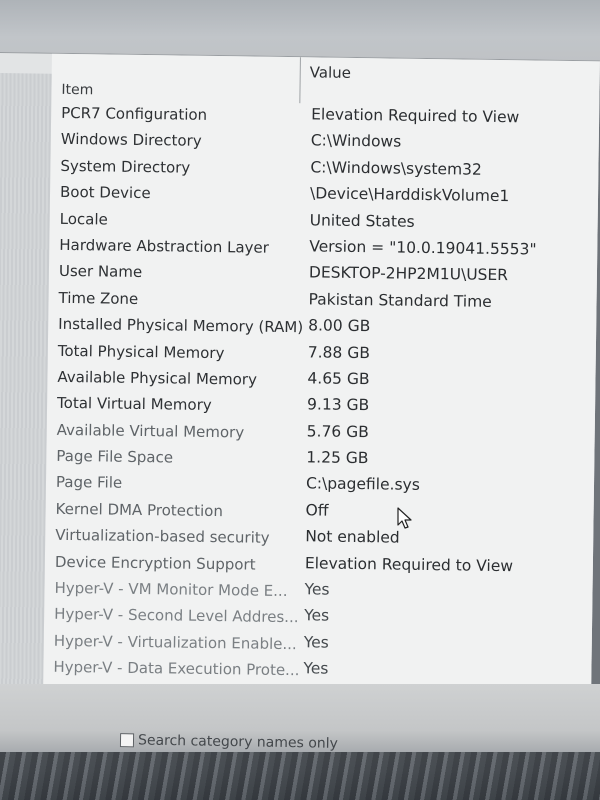 Image resolution: width=600 pixels, height=800 pixels. What do you see at coordinates (77, 90) in the screenshot?
I see `column-header-item: Item` at bounding box center [77, 90].